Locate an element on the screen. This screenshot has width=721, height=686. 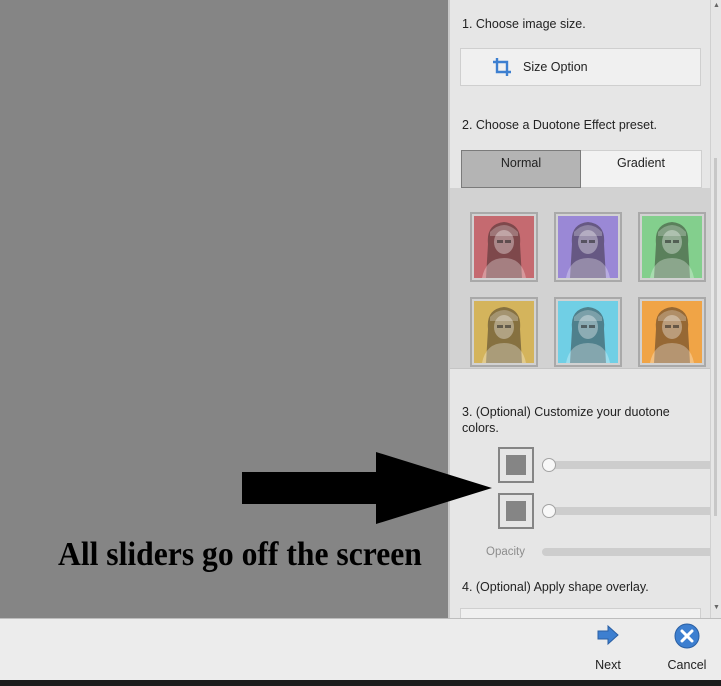
color2-row is located at coordinates (609, 511).